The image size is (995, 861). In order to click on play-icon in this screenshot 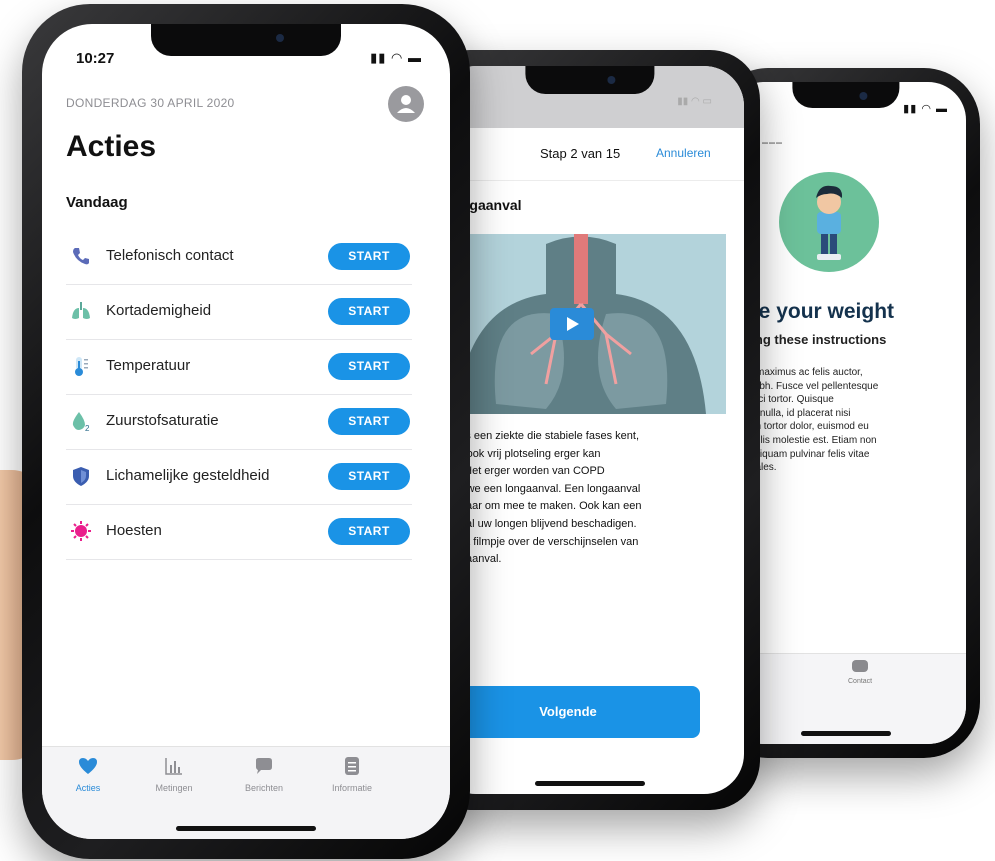, I will do `click(573, 324)`.